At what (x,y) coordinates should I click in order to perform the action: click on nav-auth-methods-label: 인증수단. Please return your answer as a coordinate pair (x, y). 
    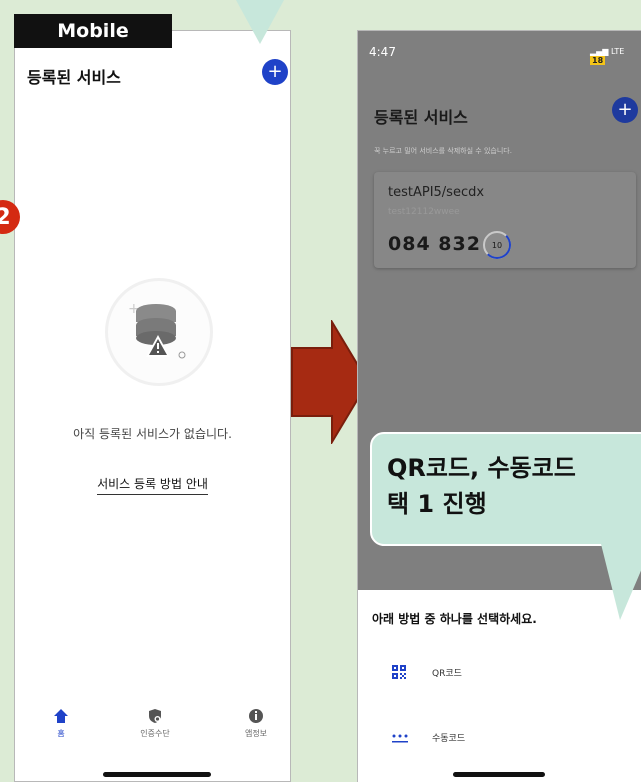
    Looking at the image, I should click on (155, 733).